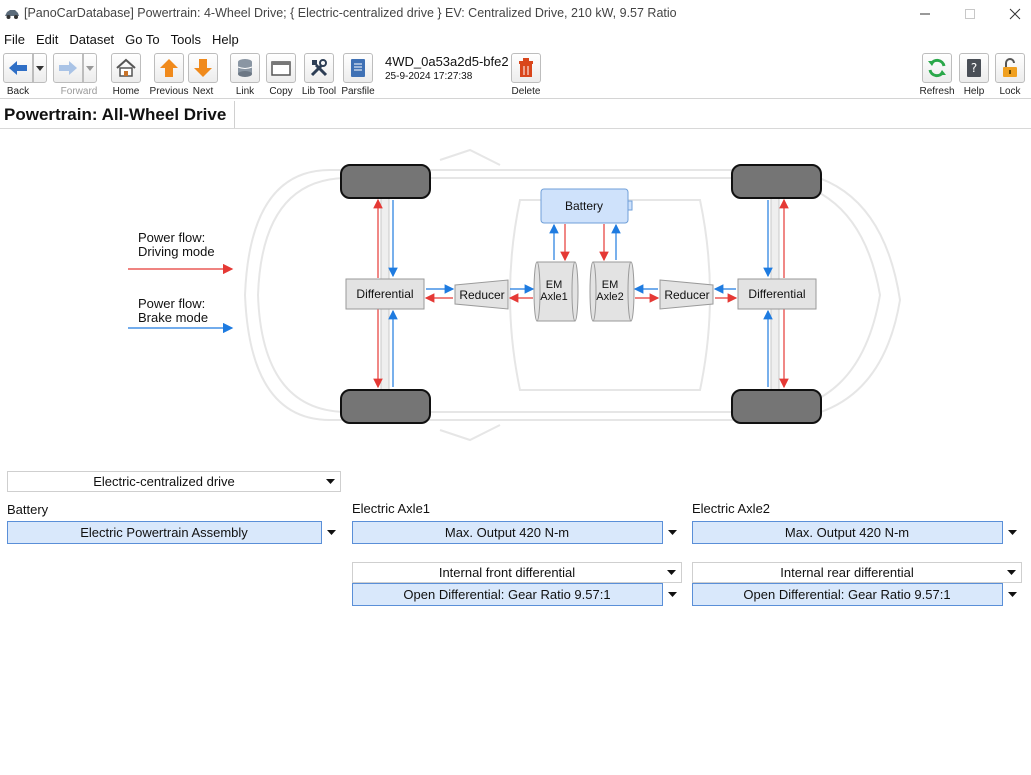  What do you see at coordinates (169, 68) in the screenshot?
I see `arrow-up-icon` at bounding box center [169, 68].